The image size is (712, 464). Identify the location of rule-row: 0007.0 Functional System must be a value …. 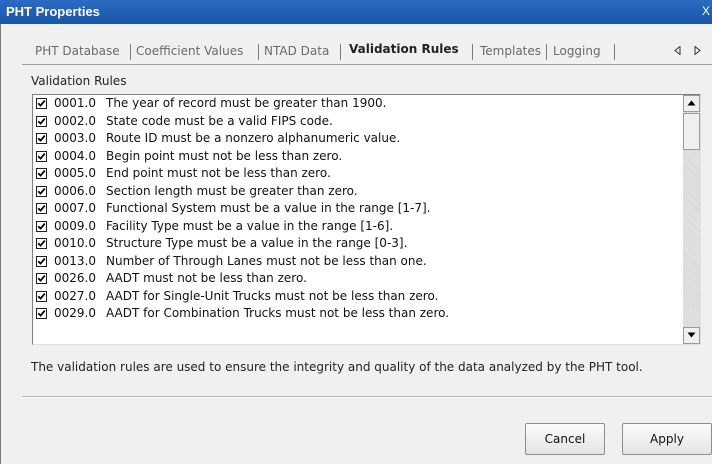
(355, 209).